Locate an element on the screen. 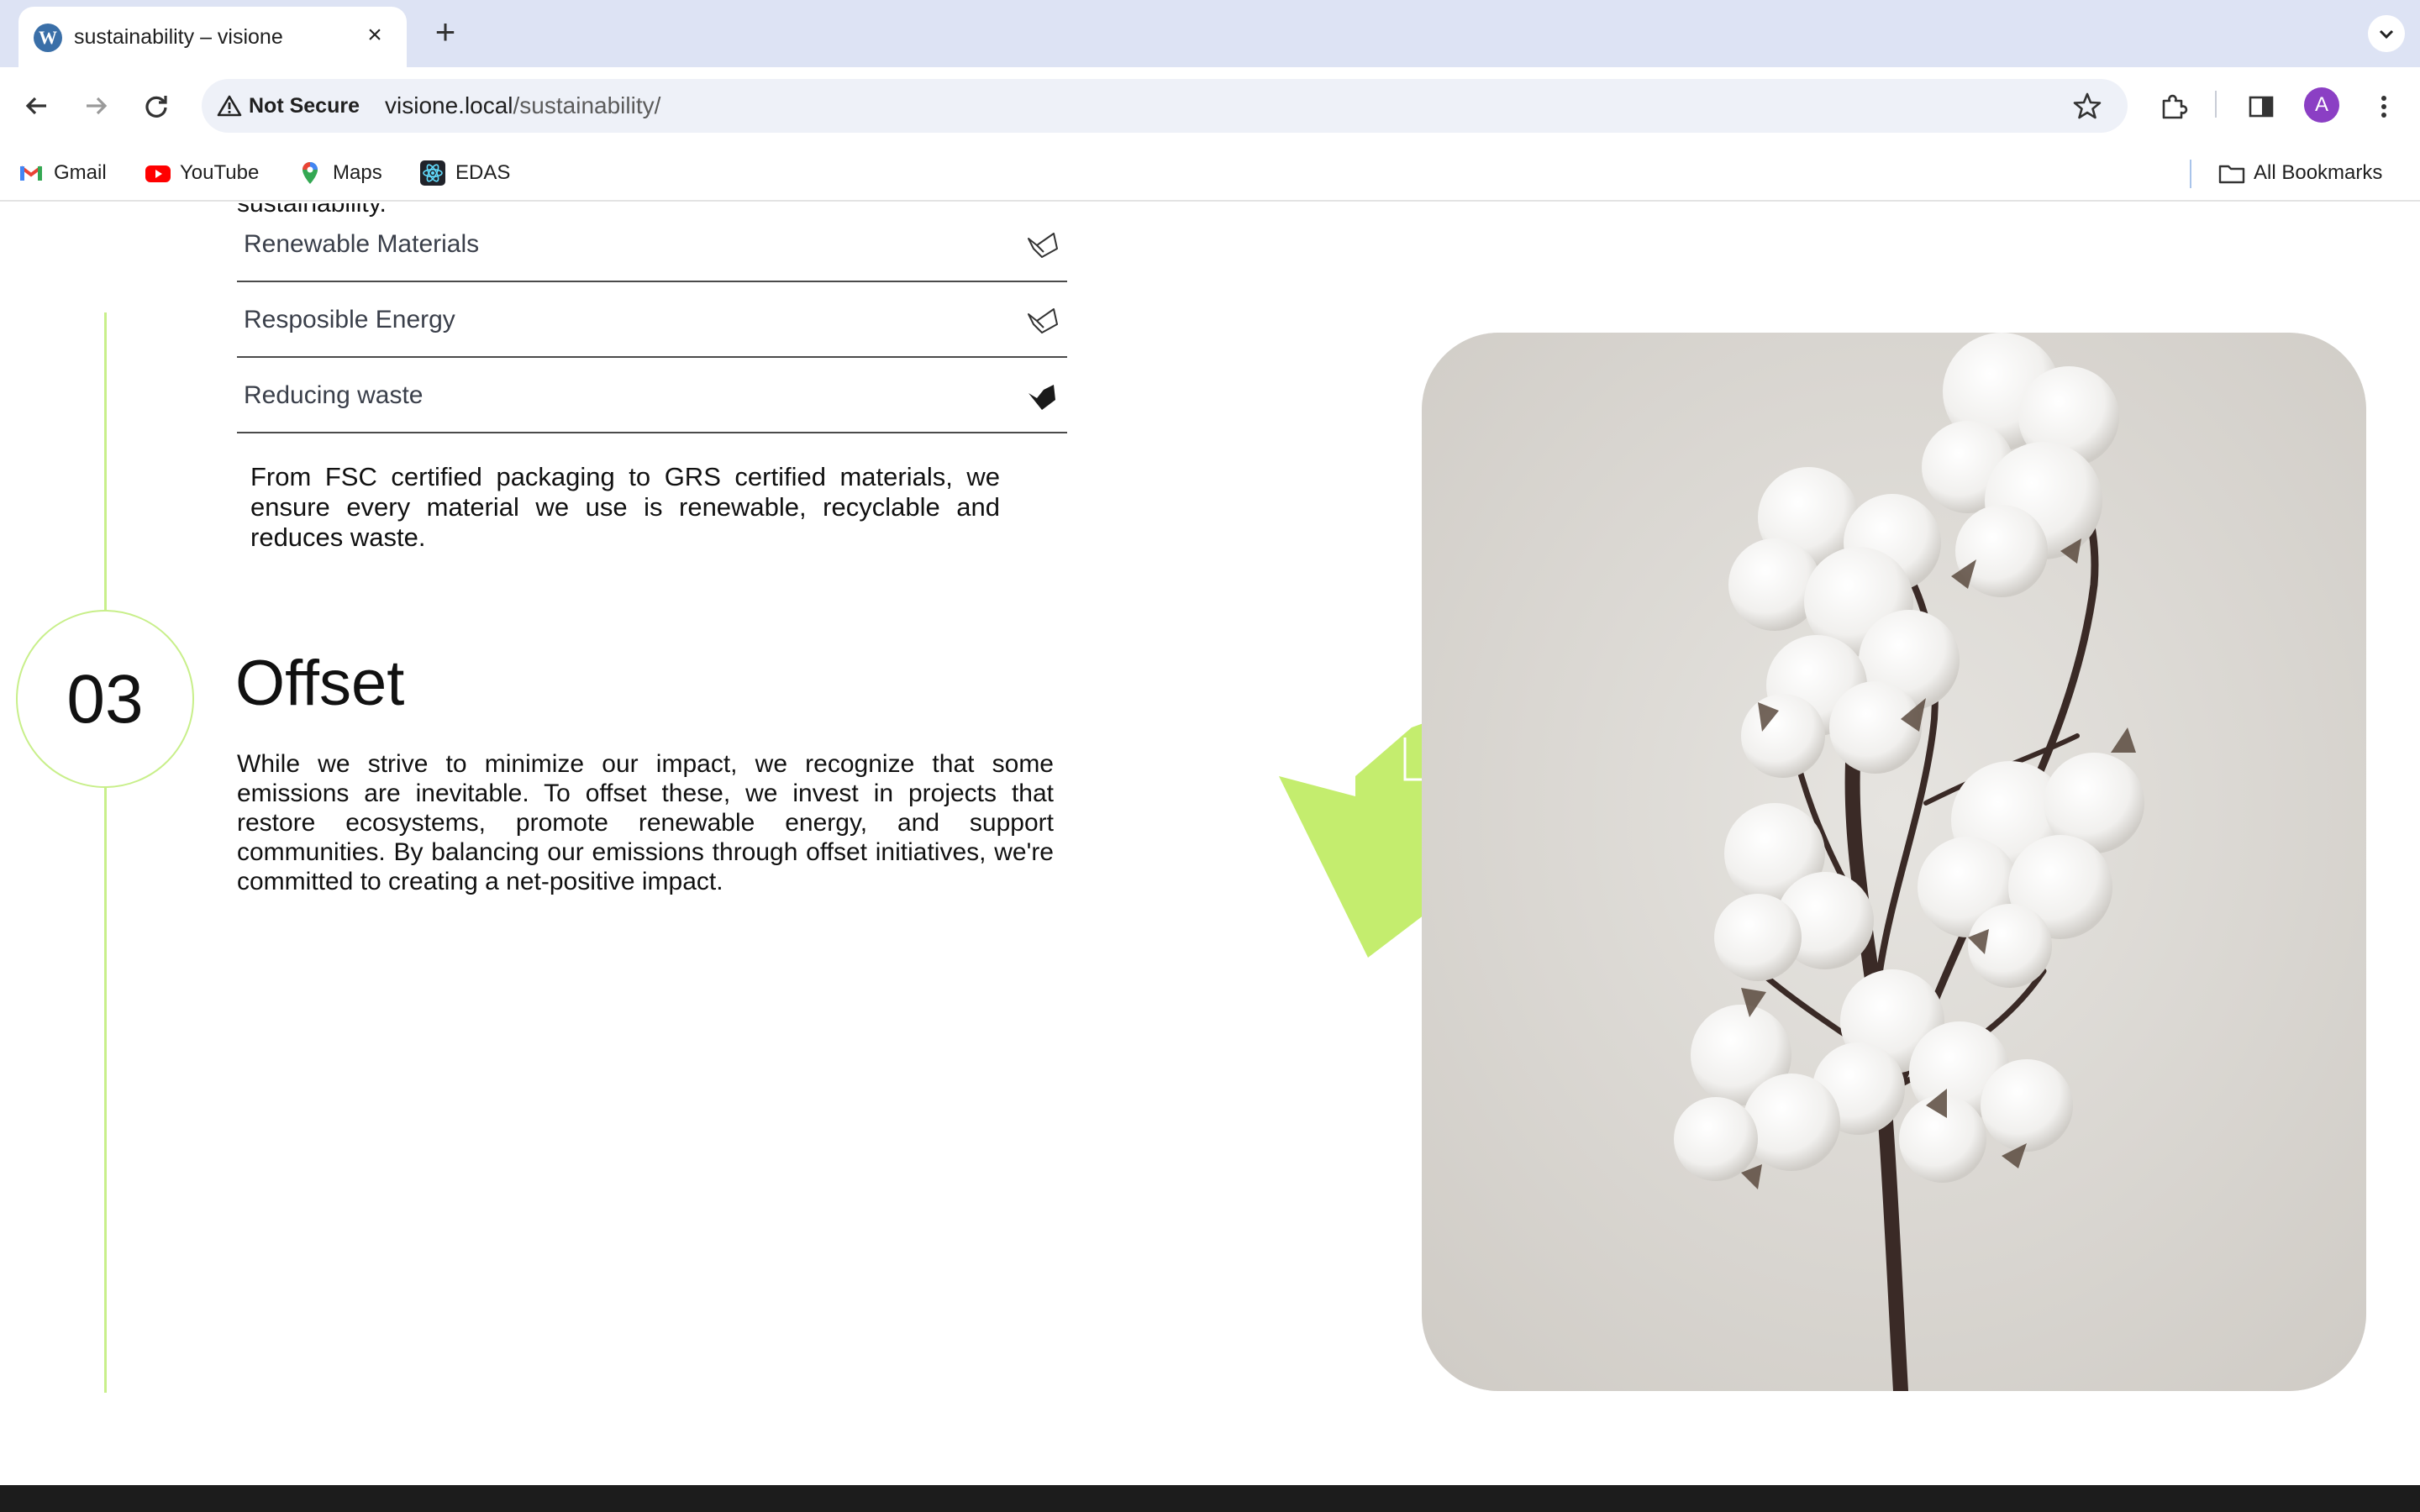 The width and height of the screenshot is (2420, 1512). leaf-filled-icon is located at coordinates (1042, 397).